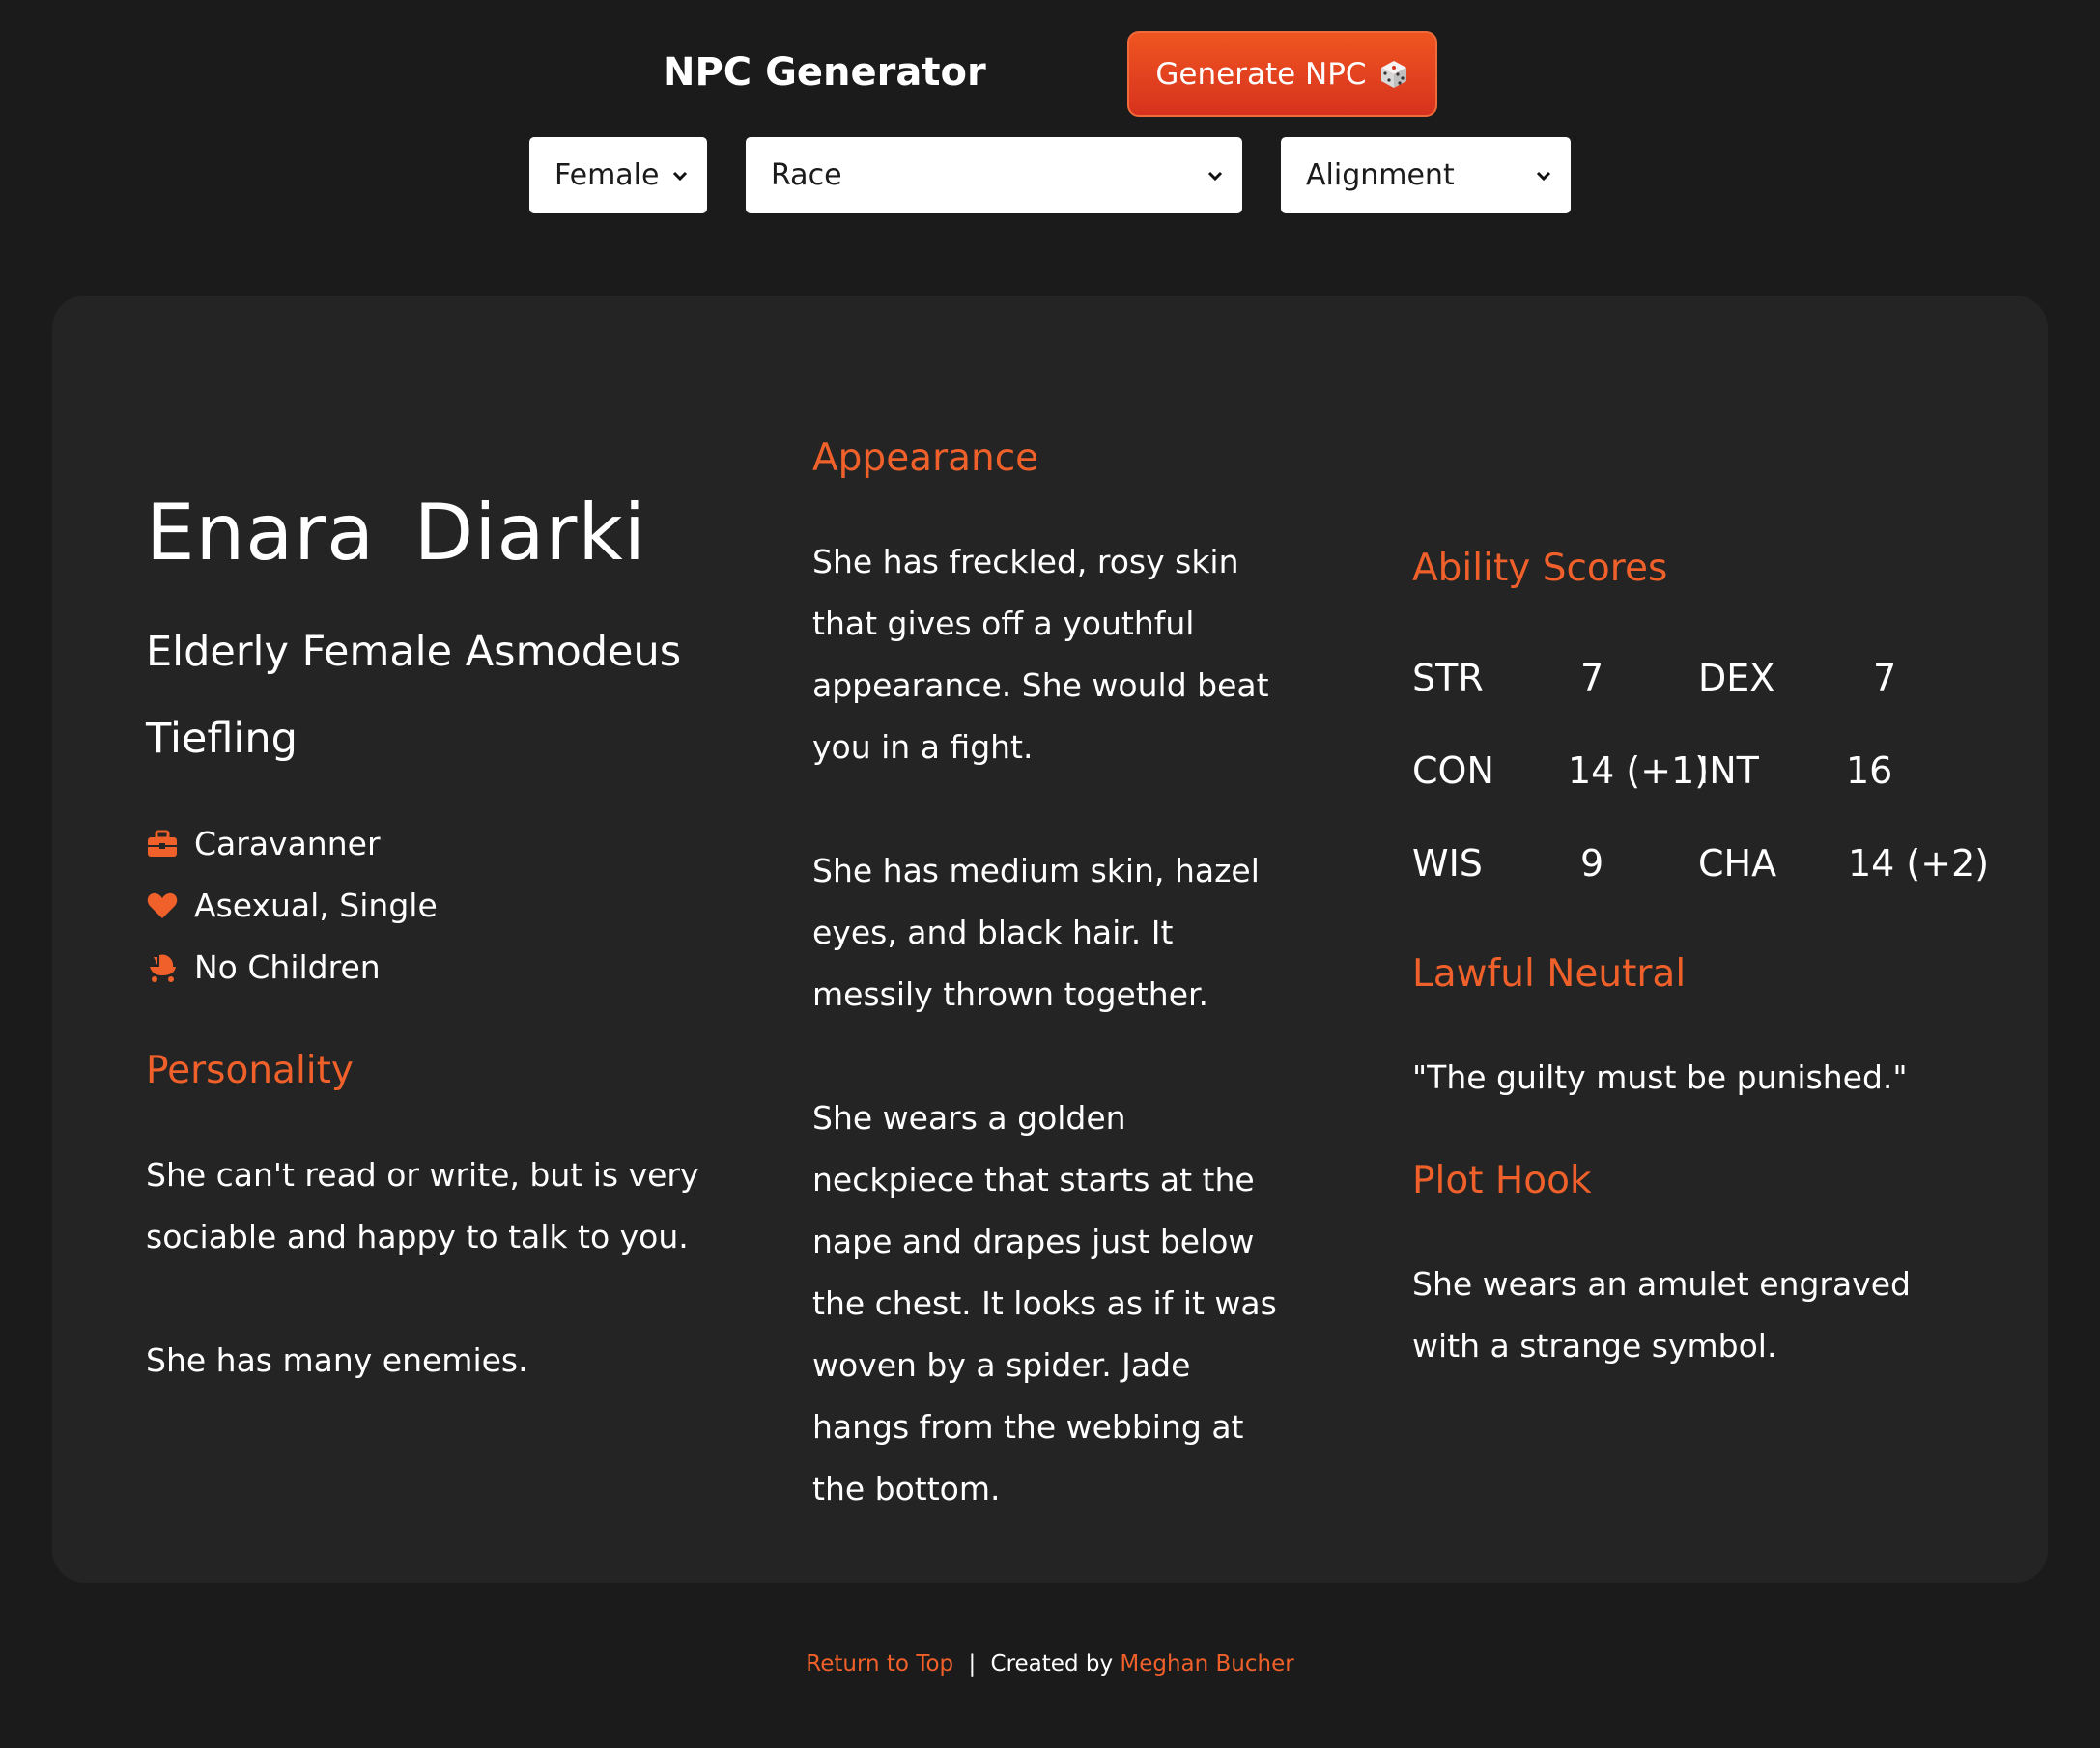 The image size is (2100, 1748). Describe the element at coordinates (1393, 74) in the screenshot. I see `dice-icon` at that location.